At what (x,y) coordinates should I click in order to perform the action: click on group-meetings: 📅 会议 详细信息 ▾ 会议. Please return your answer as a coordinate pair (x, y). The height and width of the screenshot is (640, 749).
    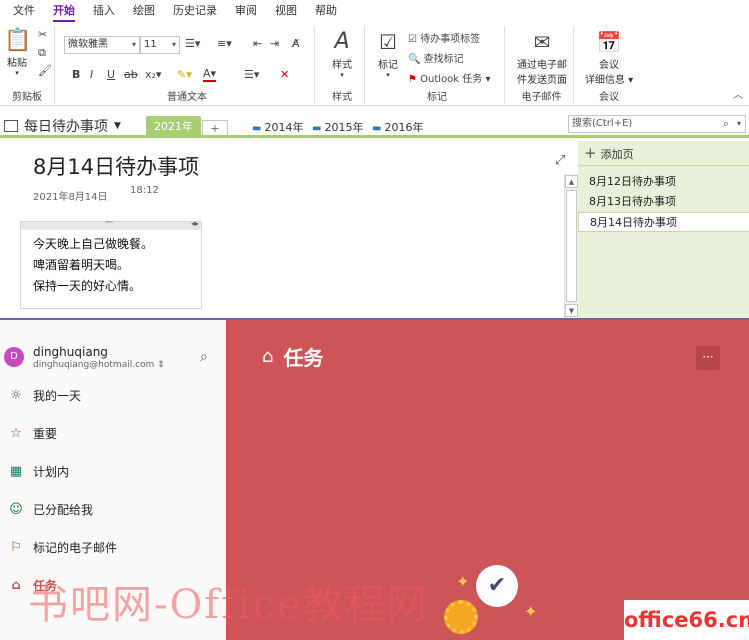
    Looking at the image, I should click on (609, 65).